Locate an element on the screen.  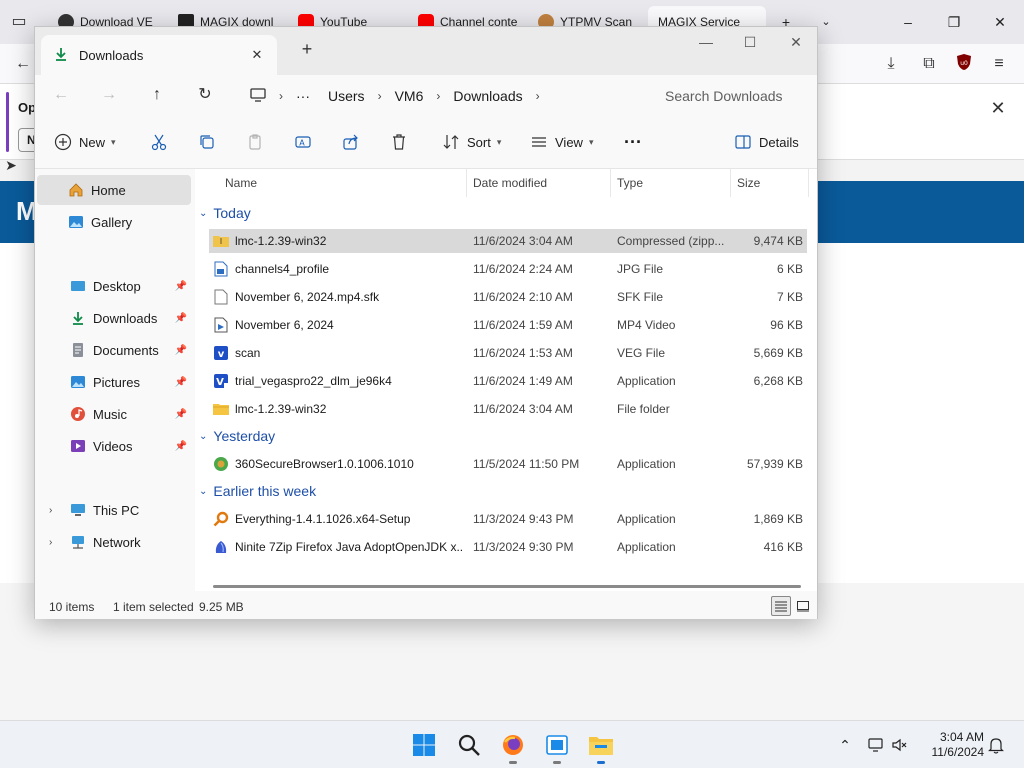
sidebar-item-desktop: Desktop 📌 is located at coordinates (114, 286).